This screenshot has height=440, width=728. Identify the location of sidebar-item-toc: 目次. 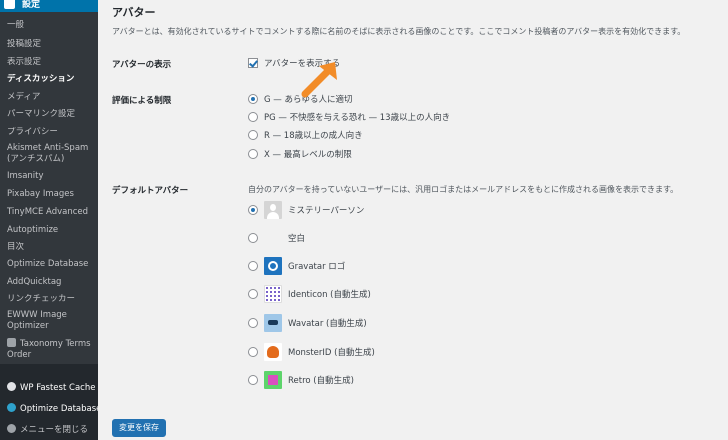
(49, 247).